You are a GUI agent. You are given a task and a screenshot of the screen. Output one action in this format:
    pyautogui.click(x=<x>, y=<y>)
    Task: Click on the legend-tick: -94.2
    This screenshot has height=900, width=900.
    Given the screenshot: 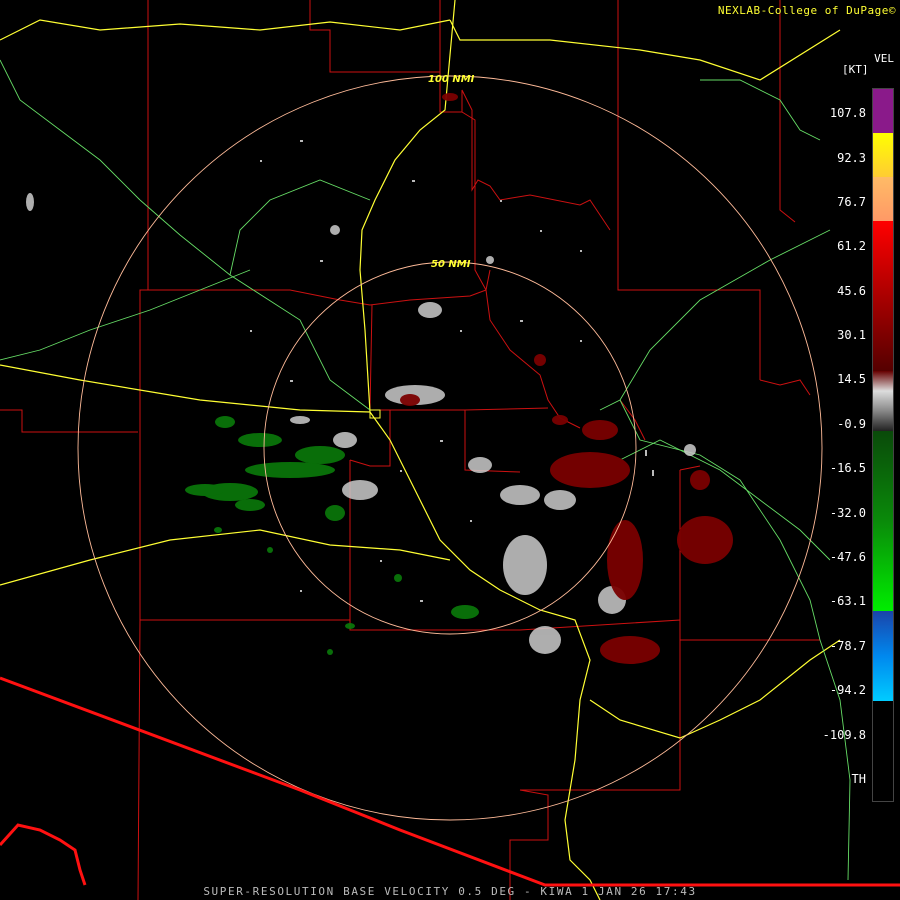 What is the action you would take?
    pyautogui.click(x=847, y=690)
    